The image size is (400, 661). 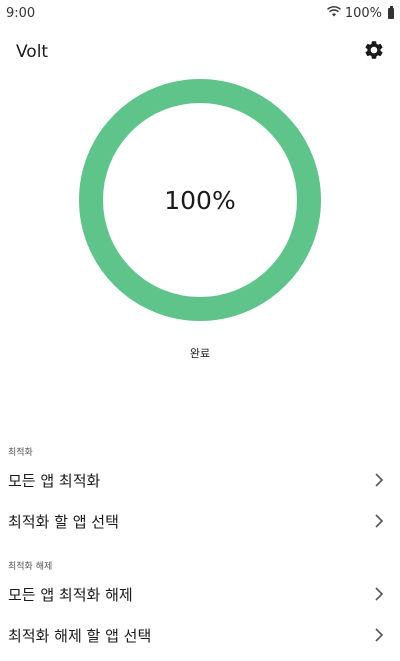 I want to click on gear-icon, so click(x=374, y=52).